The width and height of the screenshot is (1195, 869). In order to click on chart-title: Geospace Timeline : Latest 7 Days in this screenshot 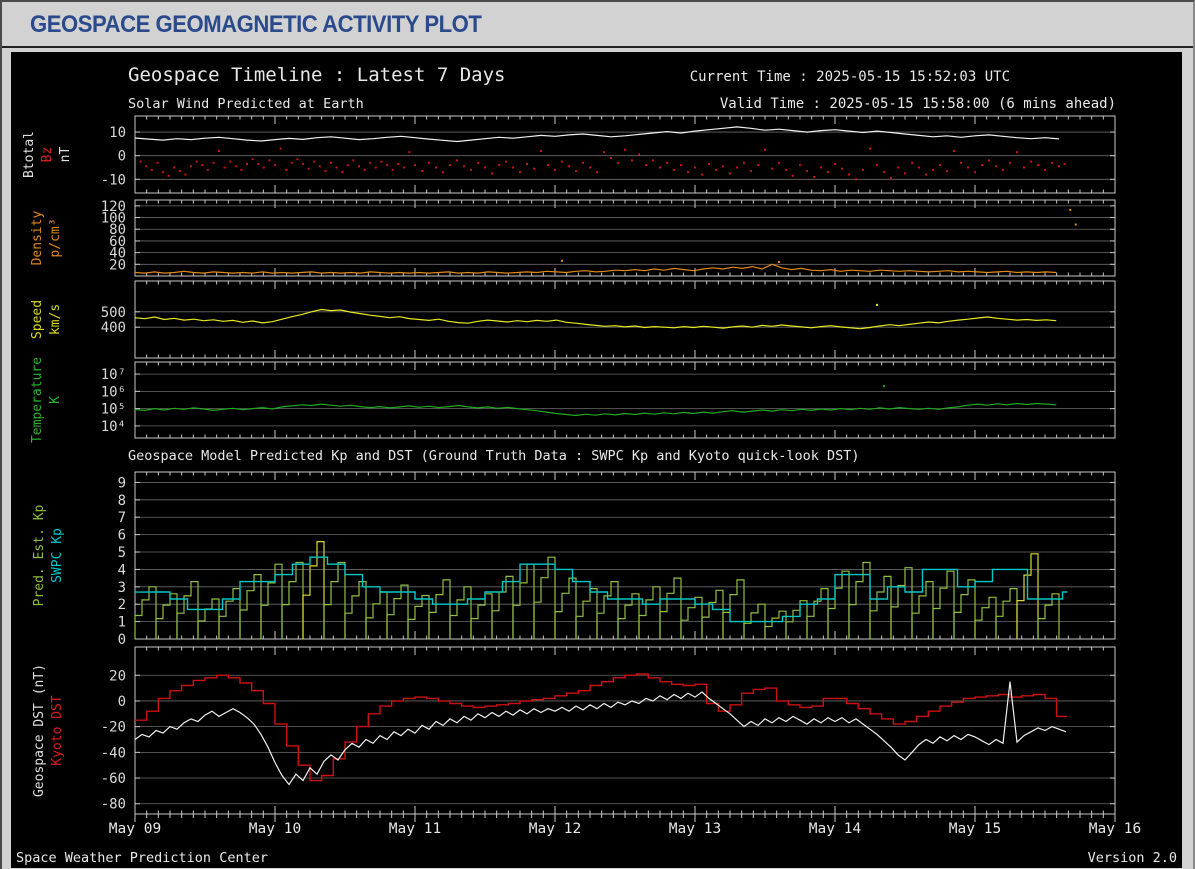, I will do `click(317, 75)`.